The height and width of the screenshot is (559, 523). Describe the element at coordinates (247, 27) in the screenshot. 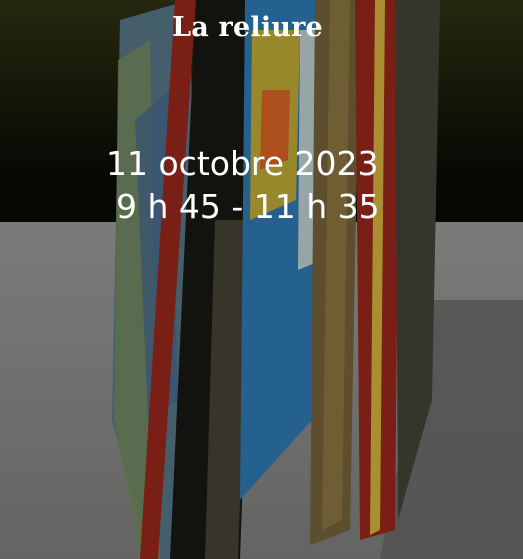

I see `event-title: La reliure` at that location.